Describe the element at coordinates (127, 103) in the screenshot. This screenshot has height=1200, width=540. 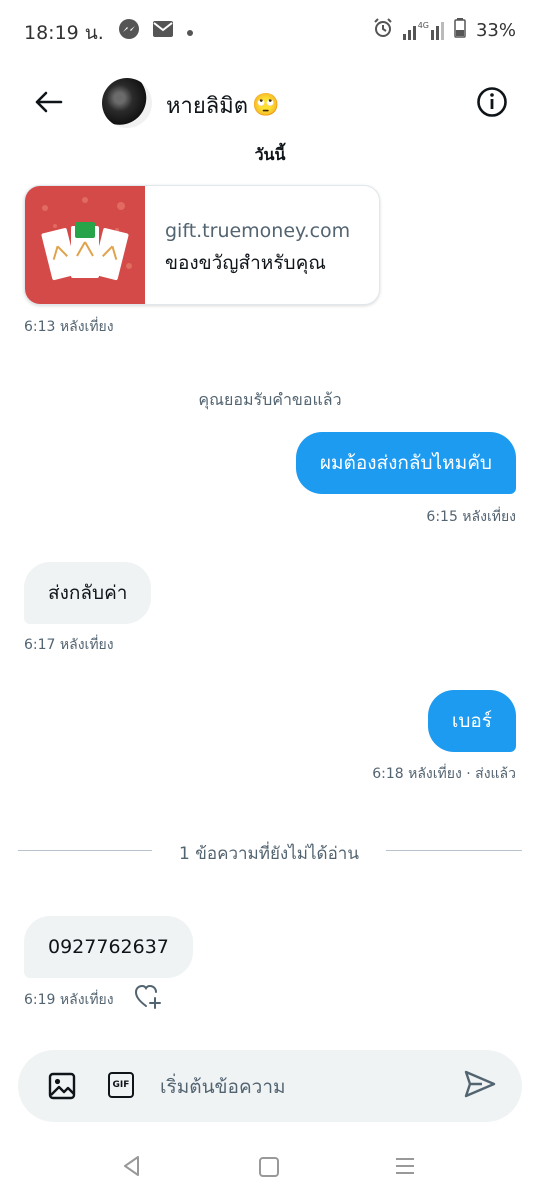
I see `avatar` at that location.